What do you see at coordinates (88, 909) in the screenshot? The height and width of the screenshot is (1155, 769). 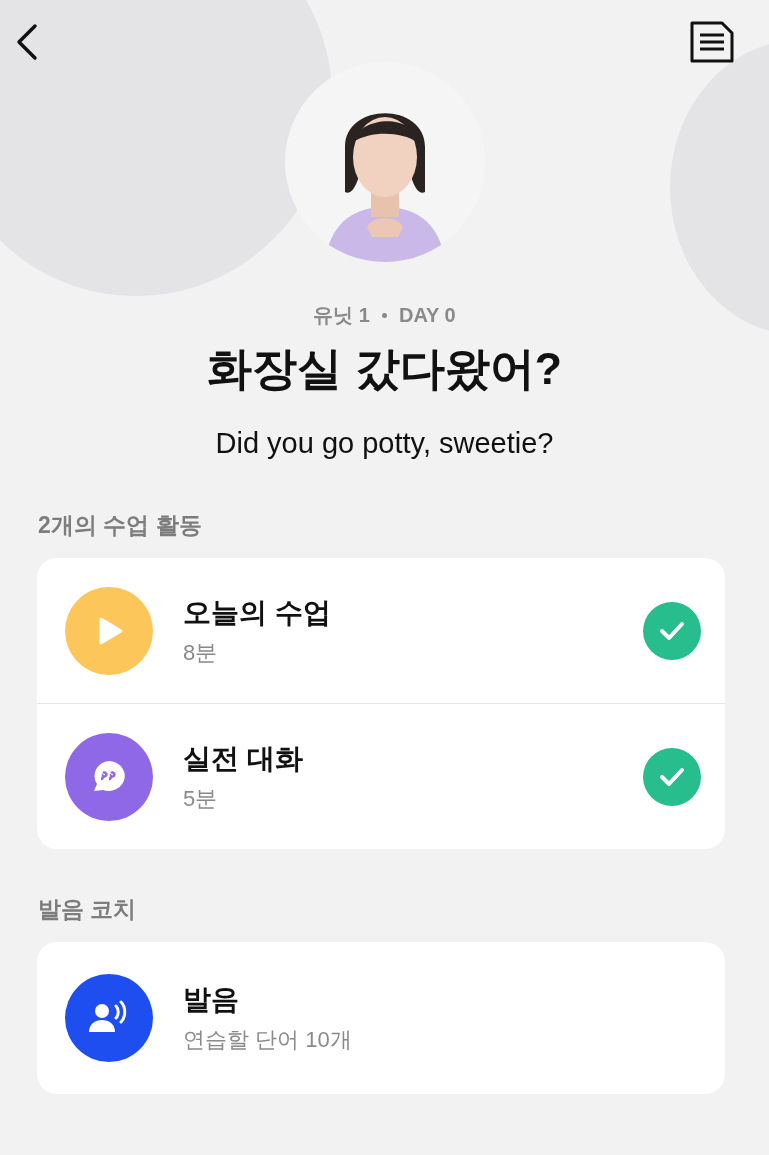 I see `section-heading: 발음 코치` at bounding box center [88, 909].